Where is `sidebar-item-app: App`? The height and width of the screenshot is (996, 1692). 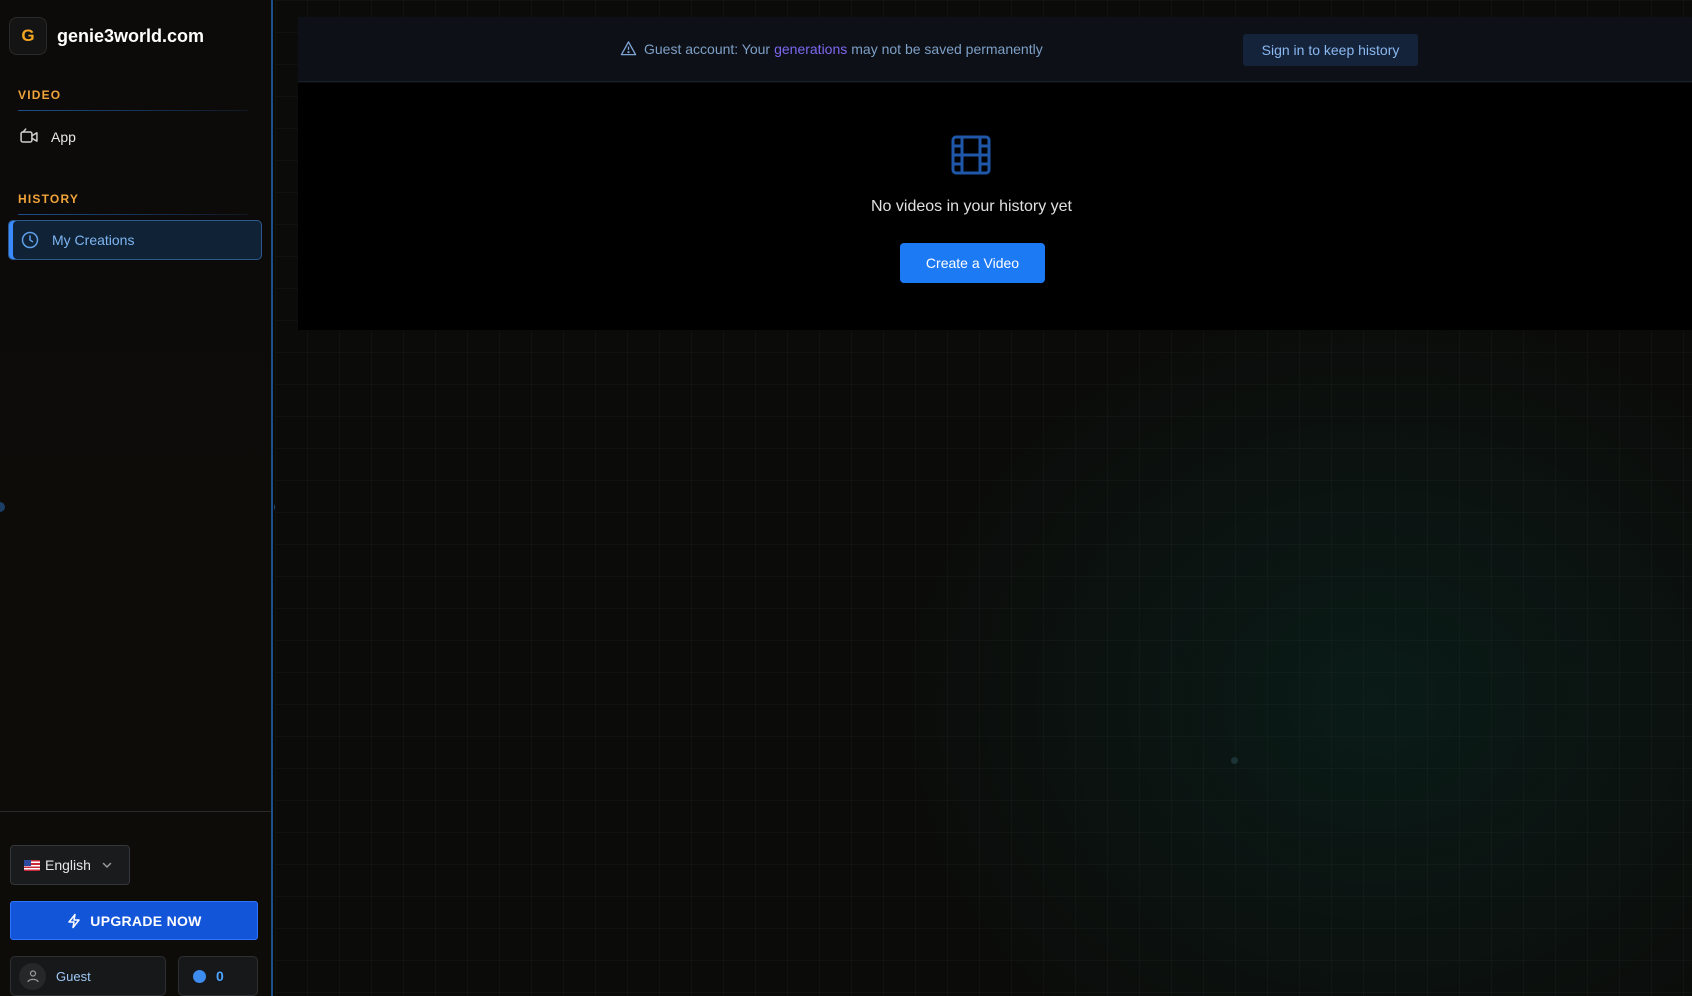 sidebar-item-app: App is located at coordinates (135, 137).